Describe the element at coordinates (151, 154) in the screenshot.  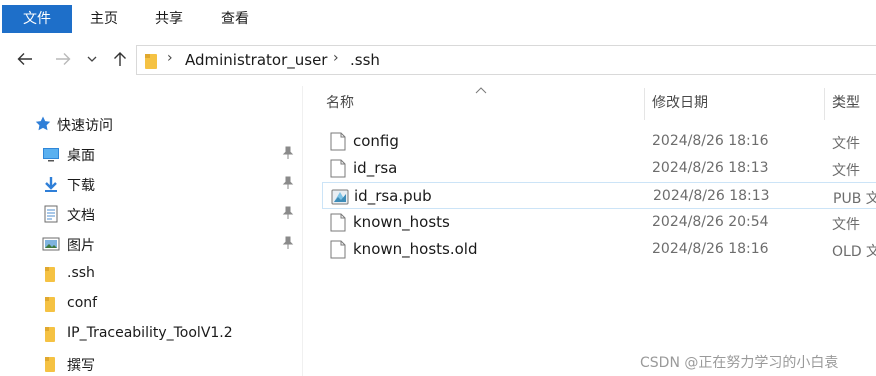
I see `nav-item-desktop: 桌面` at that location.